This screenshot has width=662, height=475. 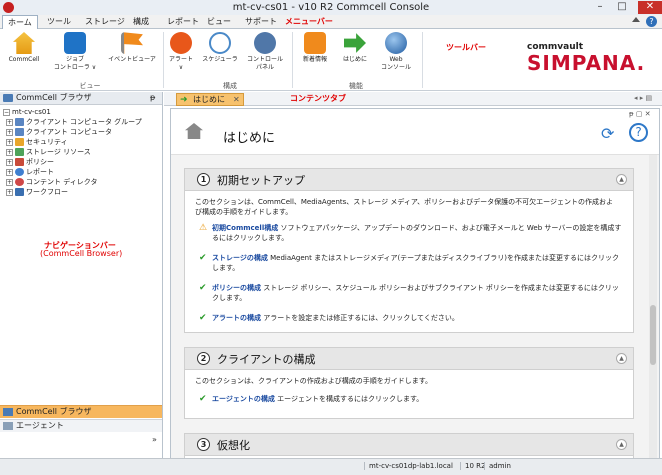 I want to click on event-viewer-button: イベントビューア, so click(x=132, y=48).